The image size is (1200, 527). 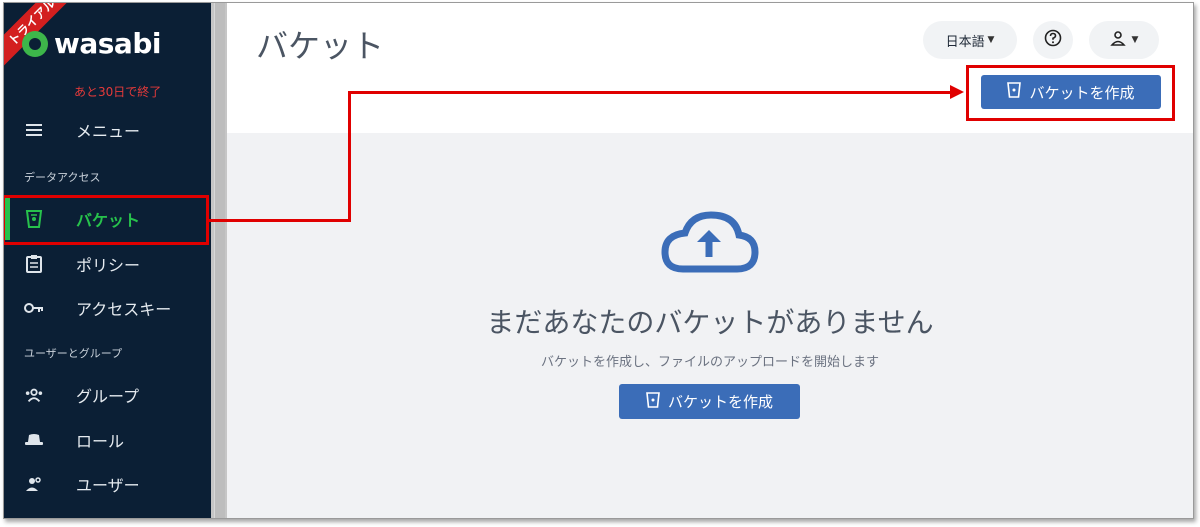 What do you see at coordinates (957, 92) in the screenshot?
I see `annotation-arrowhead` at bounding box center [957, 92].